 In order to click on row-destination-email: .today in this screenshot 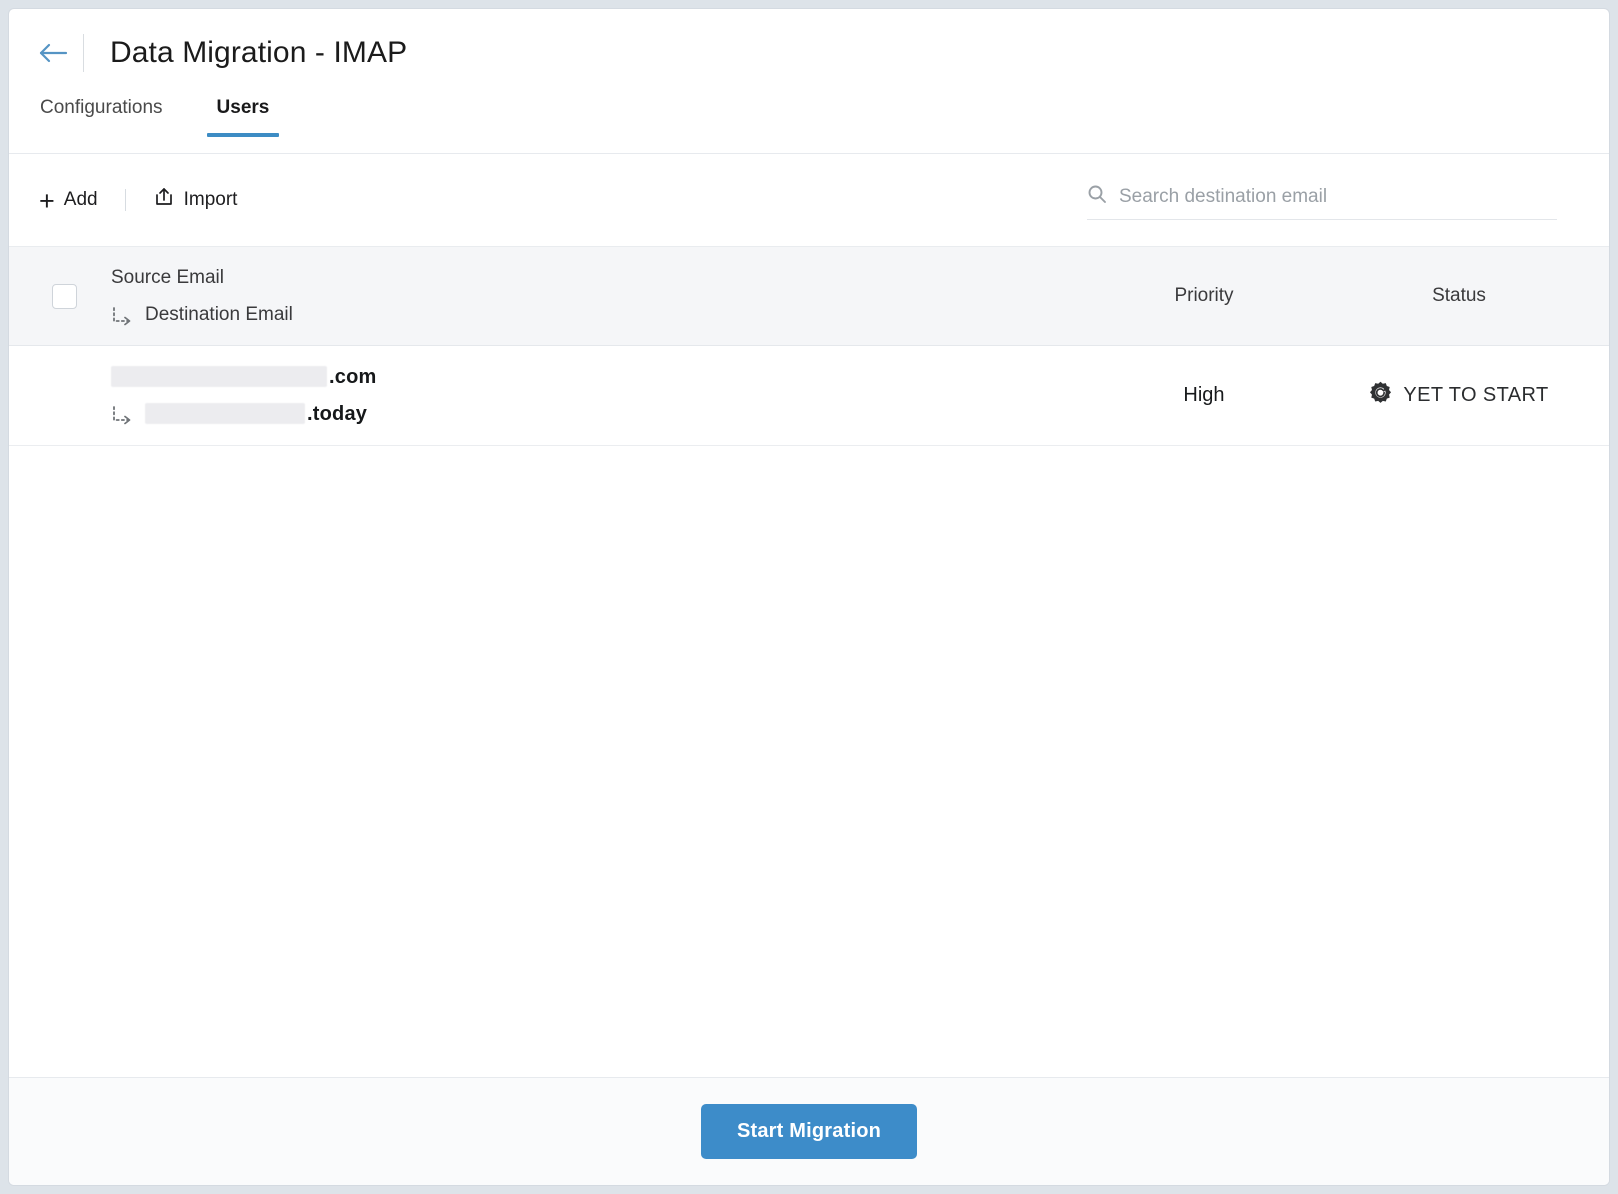, I will do `click(605, 414)`.